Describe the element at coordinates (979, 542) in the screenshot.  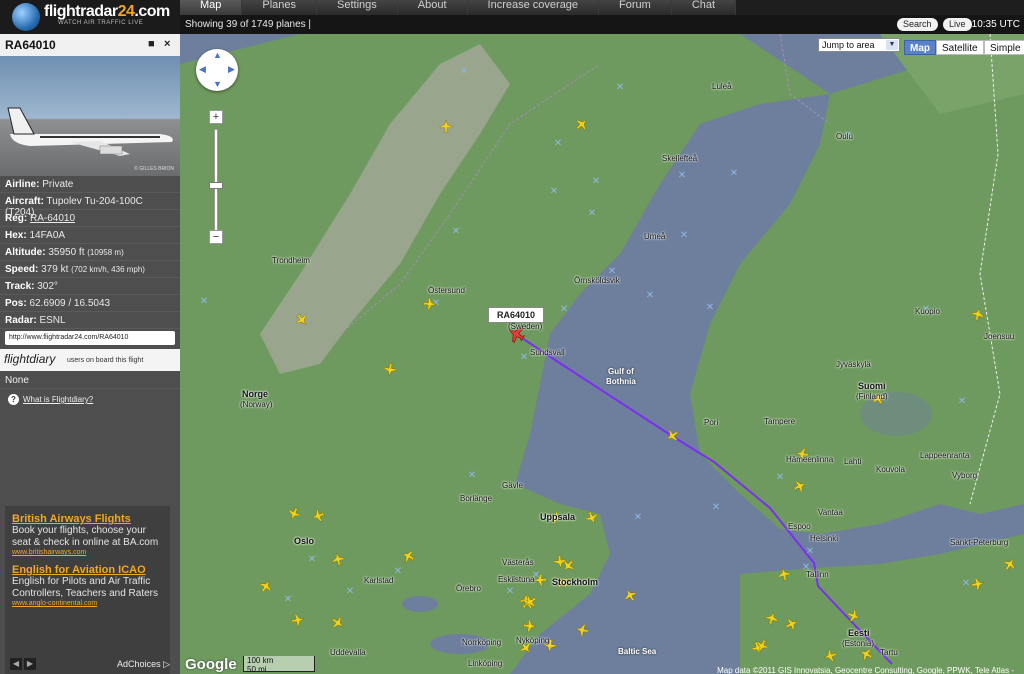
I see `place-label: Sankt-Peterburg` at that location.